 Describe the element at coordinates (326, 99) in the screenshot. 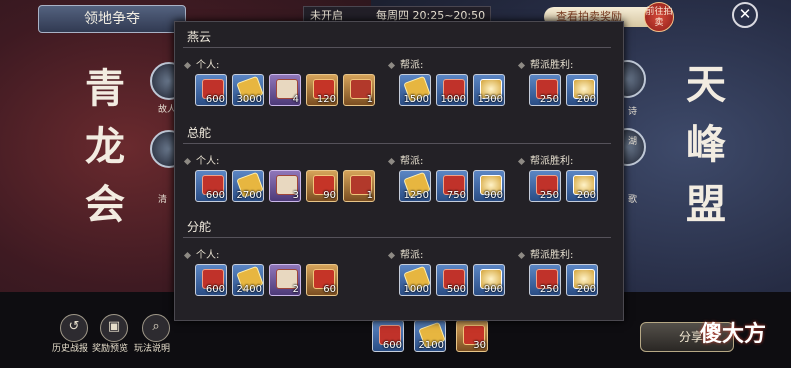

I see `reward-count: 120` at that location.